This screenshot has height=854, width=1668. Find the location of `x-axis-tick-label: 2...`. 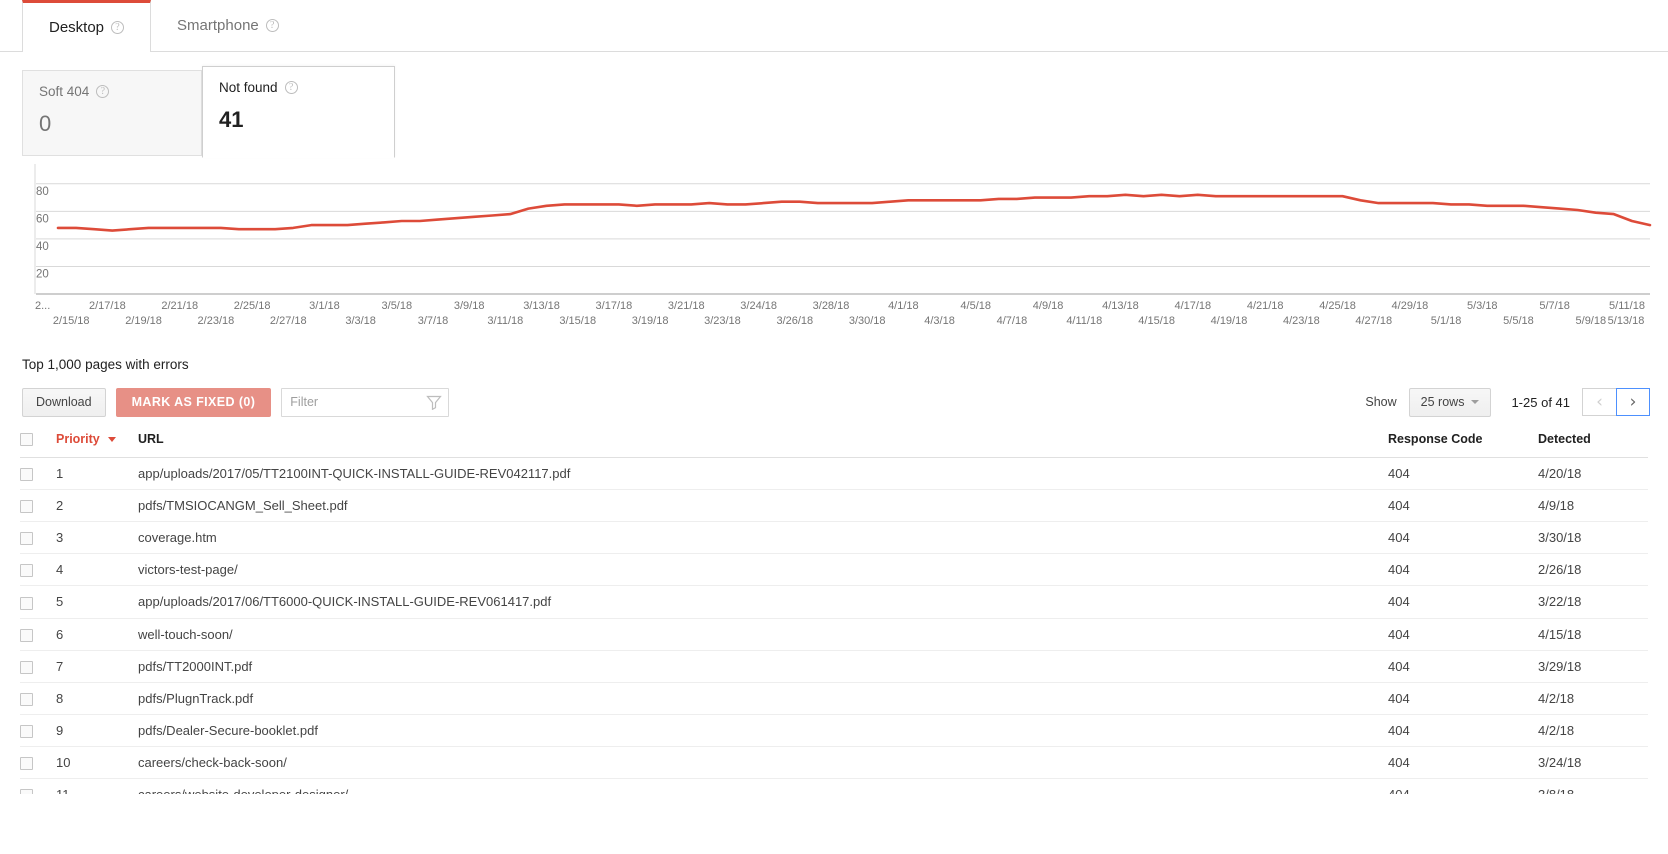

x-axis-tick-label: 2... is located at coordinates (42, 306).